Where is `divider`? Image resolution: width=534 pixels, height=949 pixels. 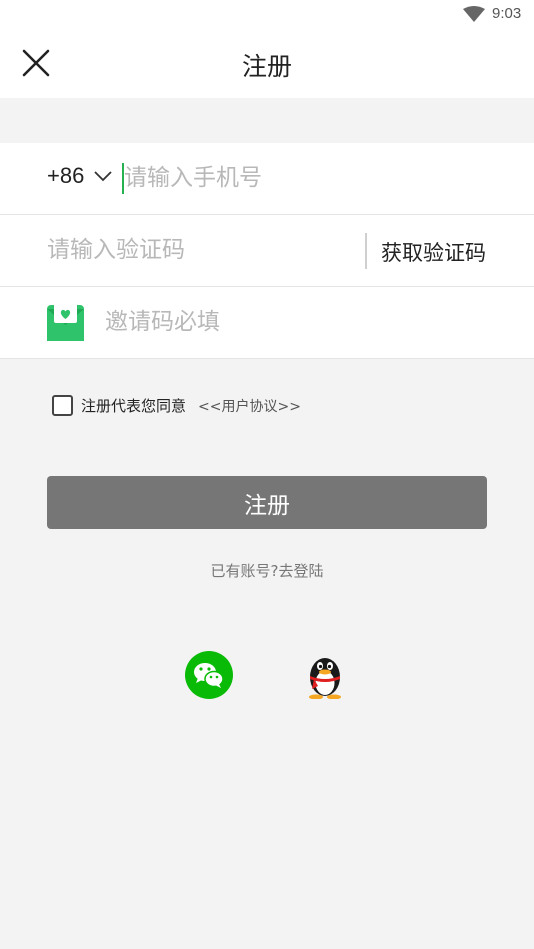
divider is located at coordinates (366, 251).